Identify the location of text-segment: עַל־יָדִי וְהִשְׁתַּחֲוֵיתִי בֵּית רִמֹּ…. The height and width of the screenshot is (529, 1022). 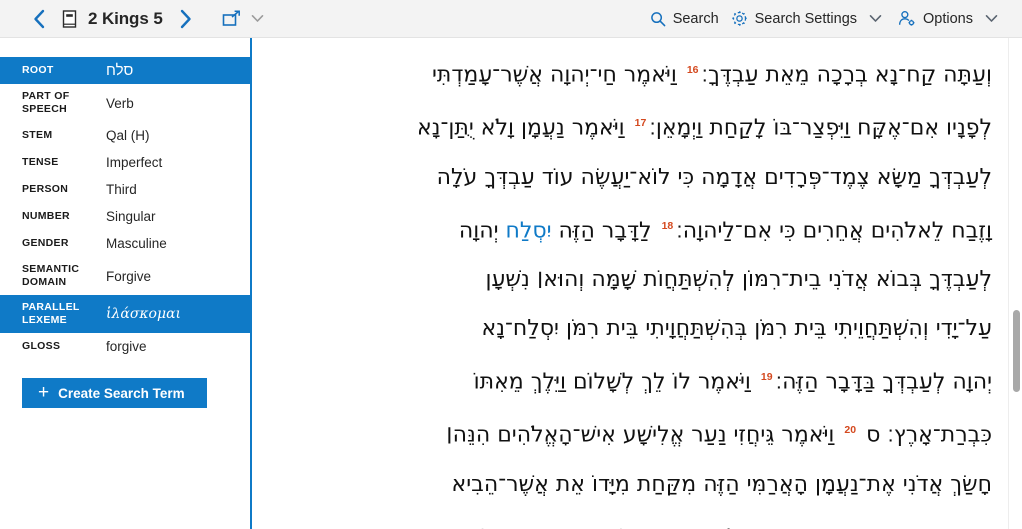
(736, 328).